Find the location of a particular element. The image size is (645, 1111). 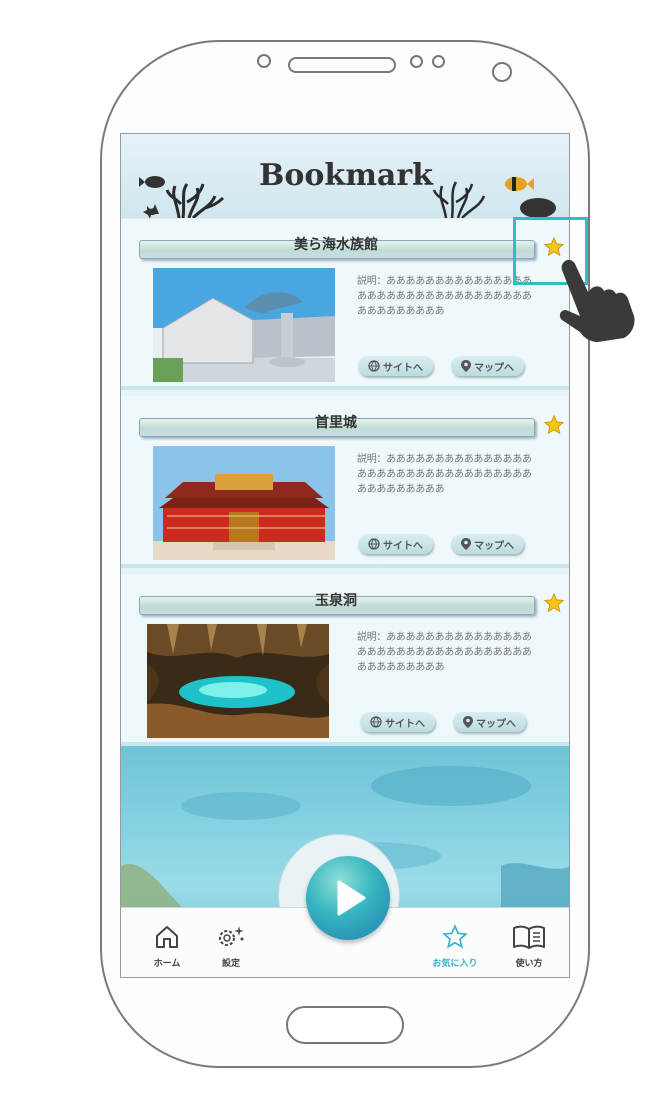

home-icon is located at coordinates (167, 936).